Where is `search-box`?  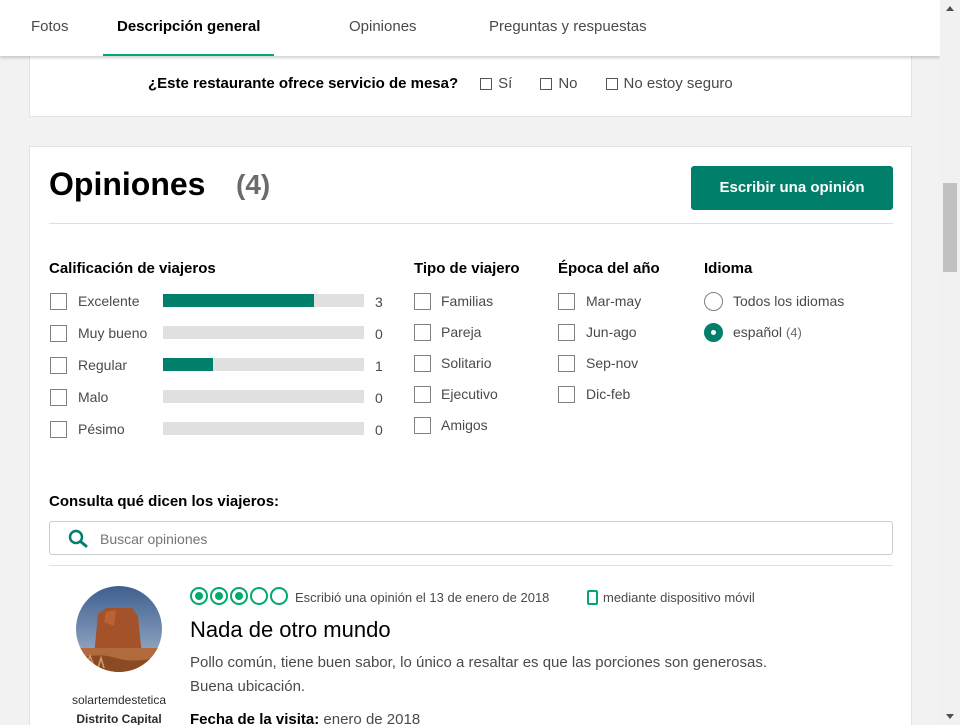
search-box is located at coordinates (471, 538).